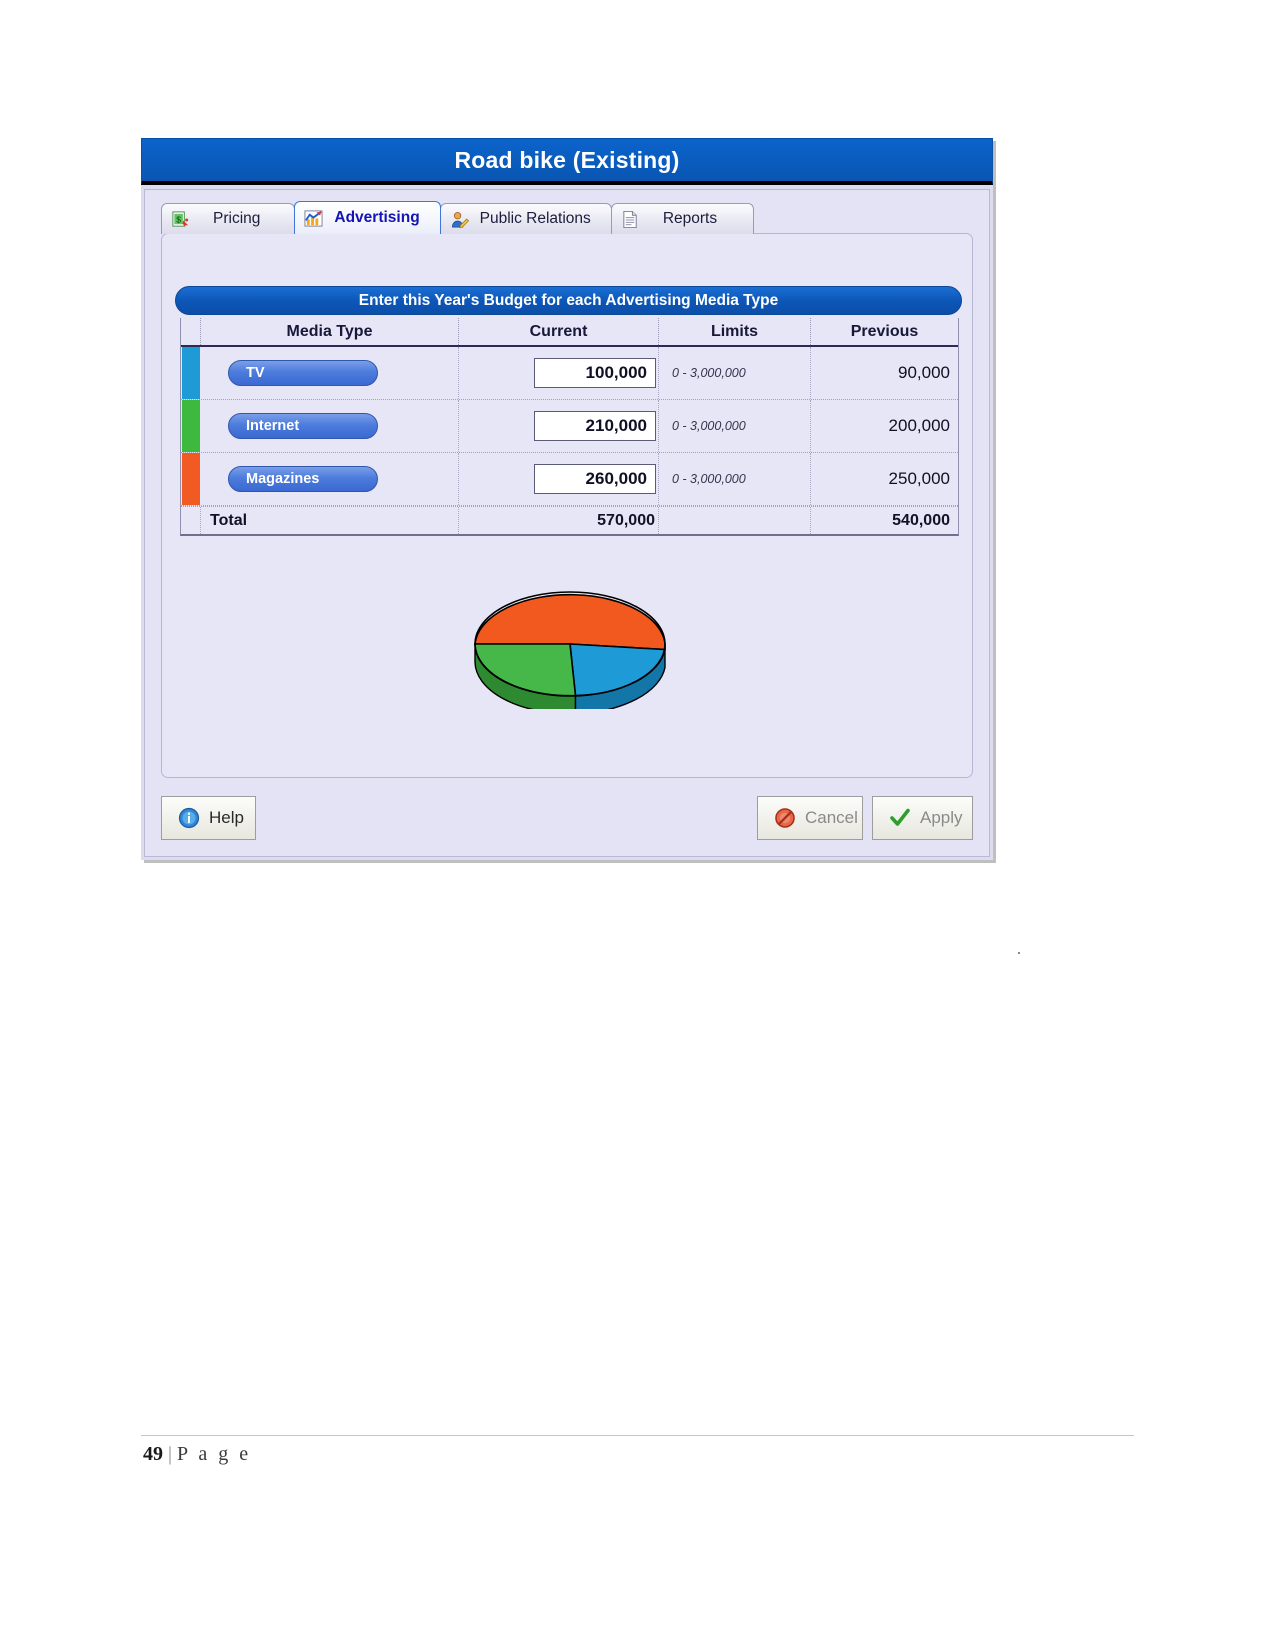 The width and height of the screenshot is (1275, 1650). Describe the element at coordinates (900, 817) in the screenshot. I see `check-icon` at that location.